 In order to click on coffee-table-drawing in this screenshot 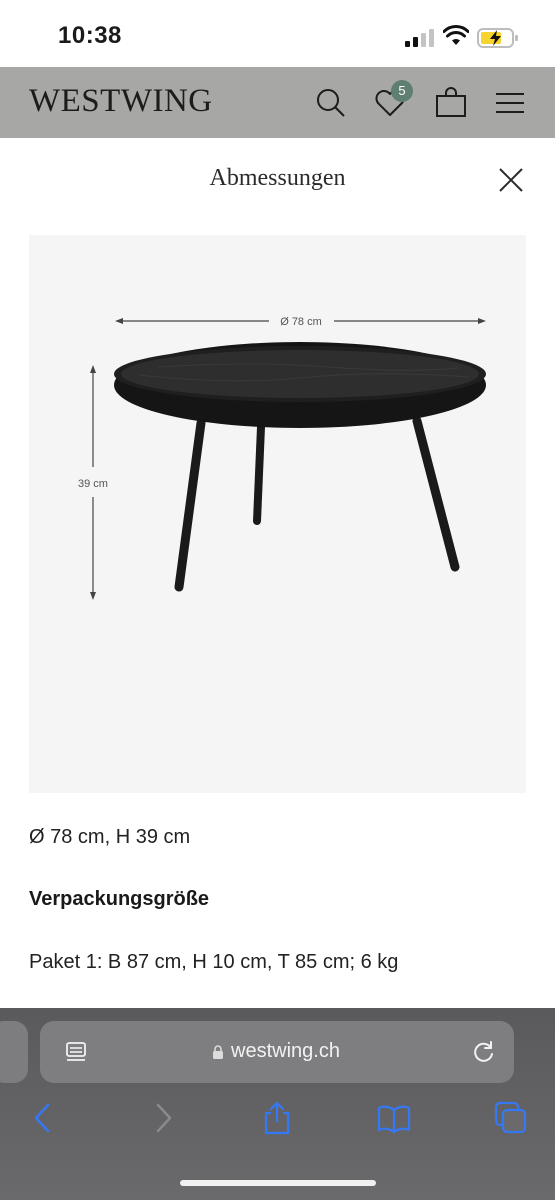, I will do `click(300, 467)`.